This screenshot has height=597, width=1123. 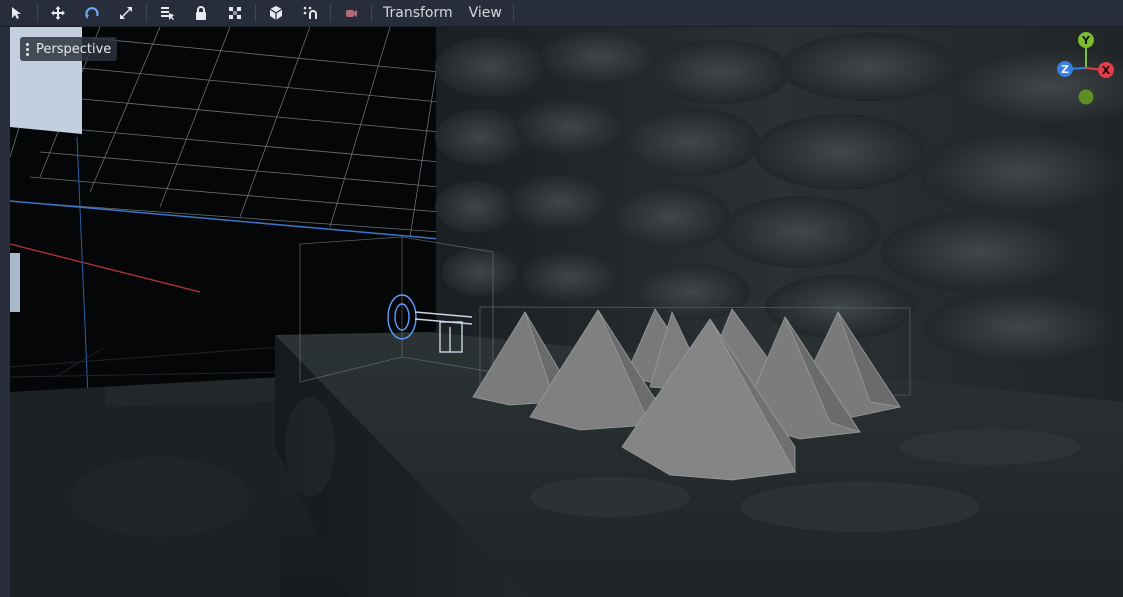 I want to click on z-axis-label: Z, so click(x=1065, y=69).